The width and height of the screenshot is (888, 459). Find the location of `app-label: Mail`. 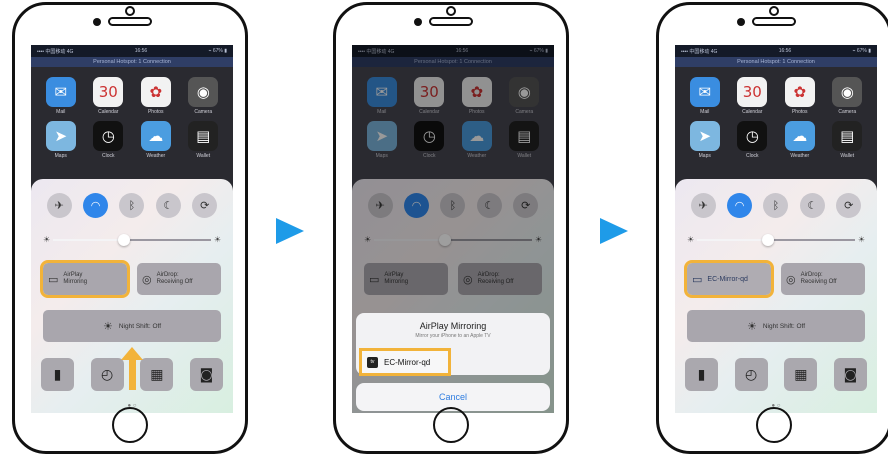

app-label: Mail is located at coordinates (61, 112).